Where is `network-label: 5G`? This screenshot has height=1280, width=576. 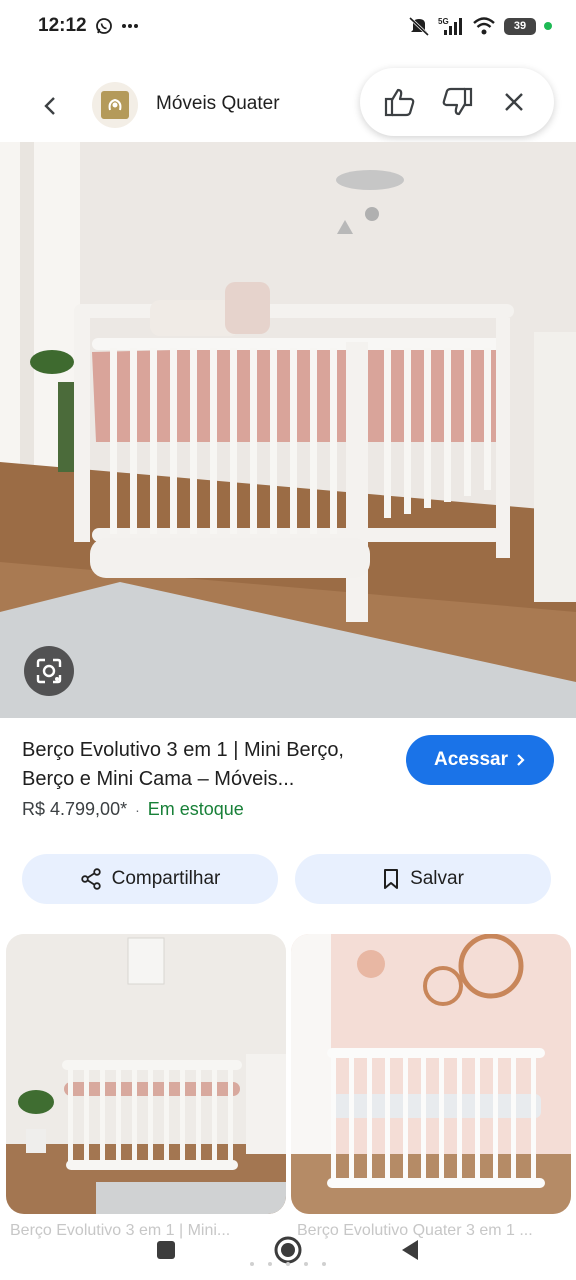 network-label: 5G is located at coordinates (443, 21).